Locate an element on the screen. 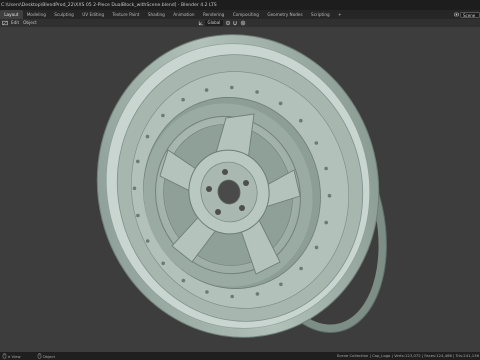 This screenshot has height=360, width=480. orientation-dropdown: Global is located at coordinates (214, 23).